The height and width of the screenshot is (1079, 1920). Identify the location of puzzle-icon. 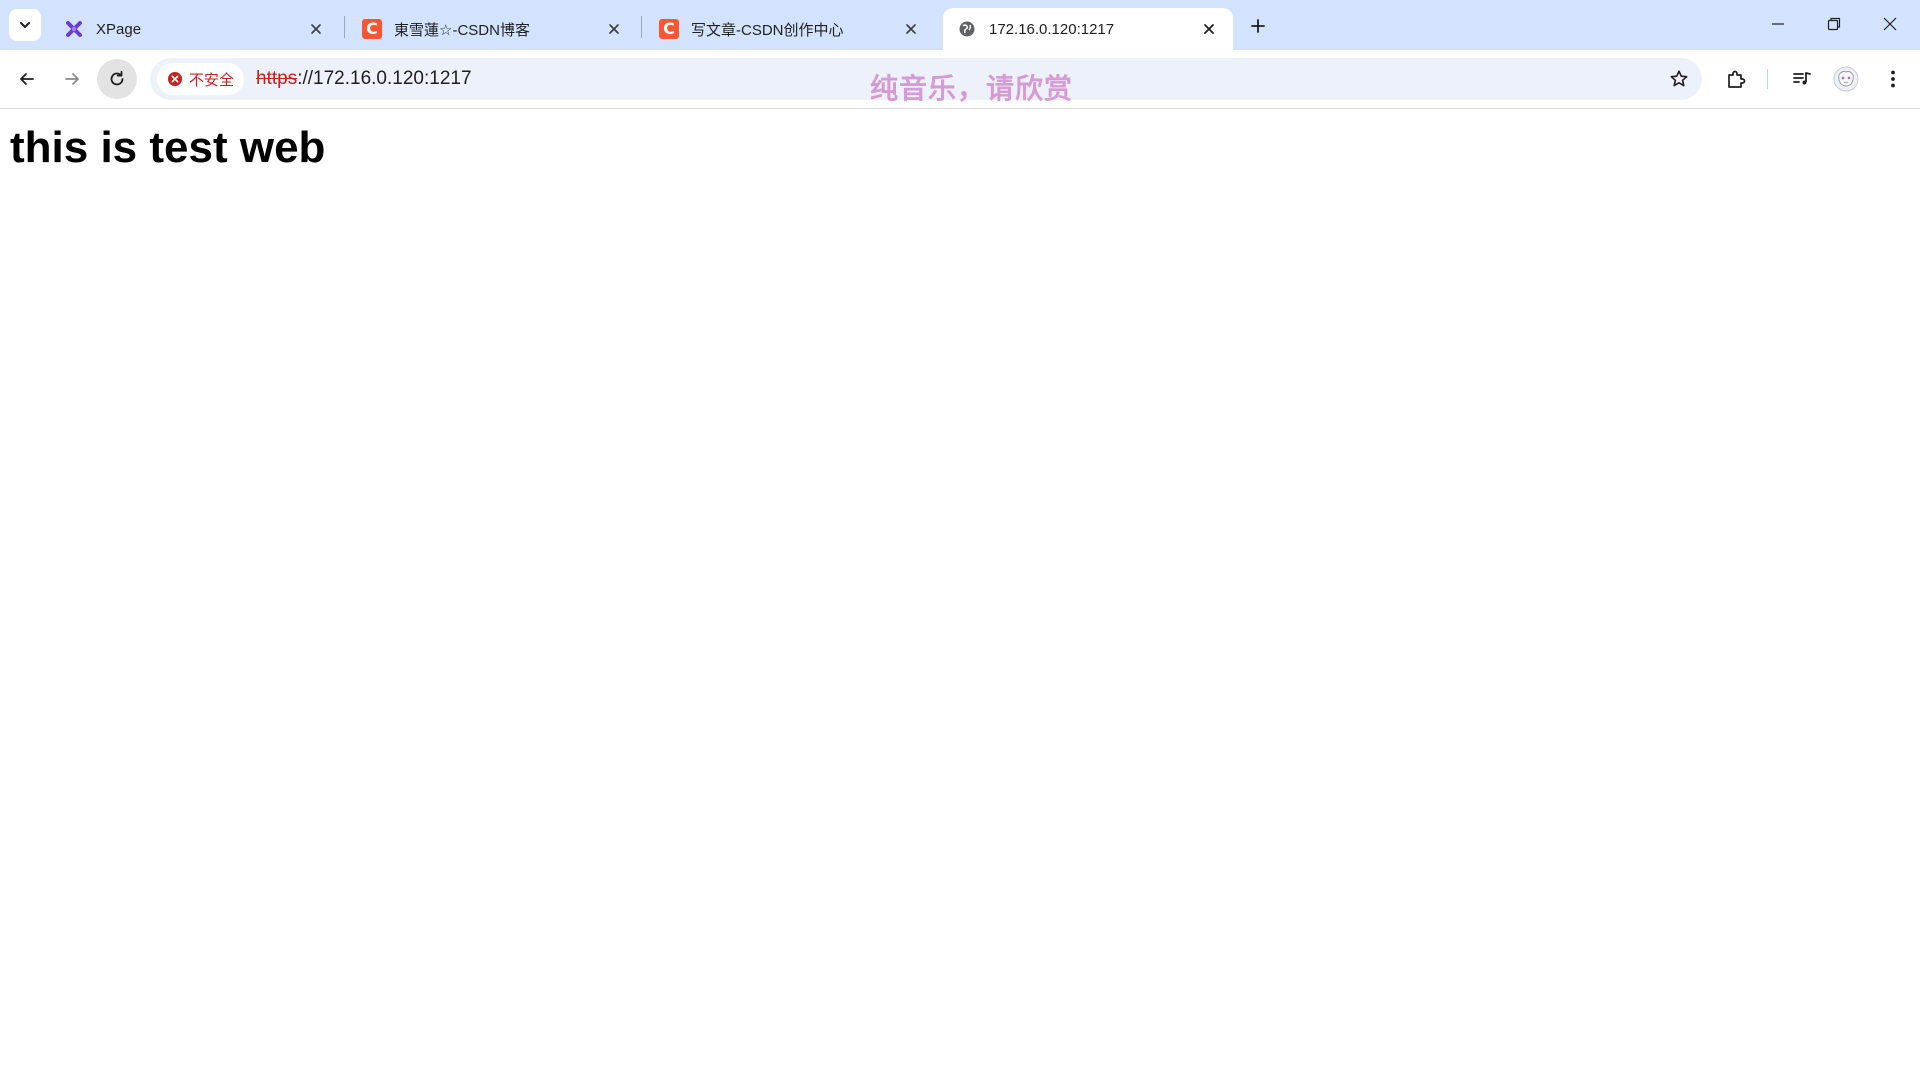
(1736, 79).